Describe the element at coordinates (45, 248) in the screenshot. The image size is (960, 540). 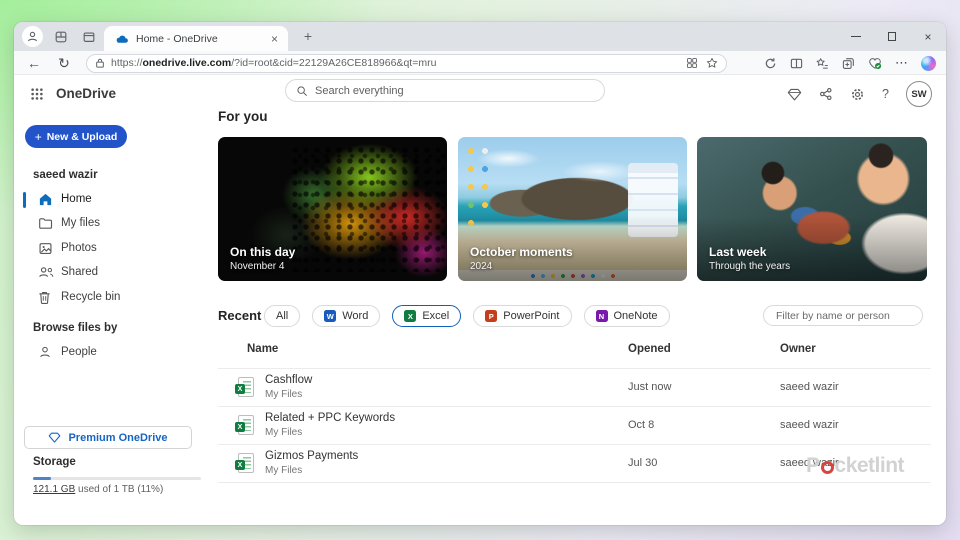
I see `photo-icon` at that location.